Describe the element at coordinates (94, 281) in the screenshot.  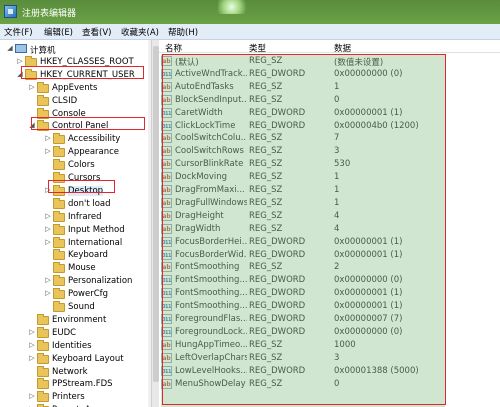
I see `tree-node: ▷ Personalization` at that location.